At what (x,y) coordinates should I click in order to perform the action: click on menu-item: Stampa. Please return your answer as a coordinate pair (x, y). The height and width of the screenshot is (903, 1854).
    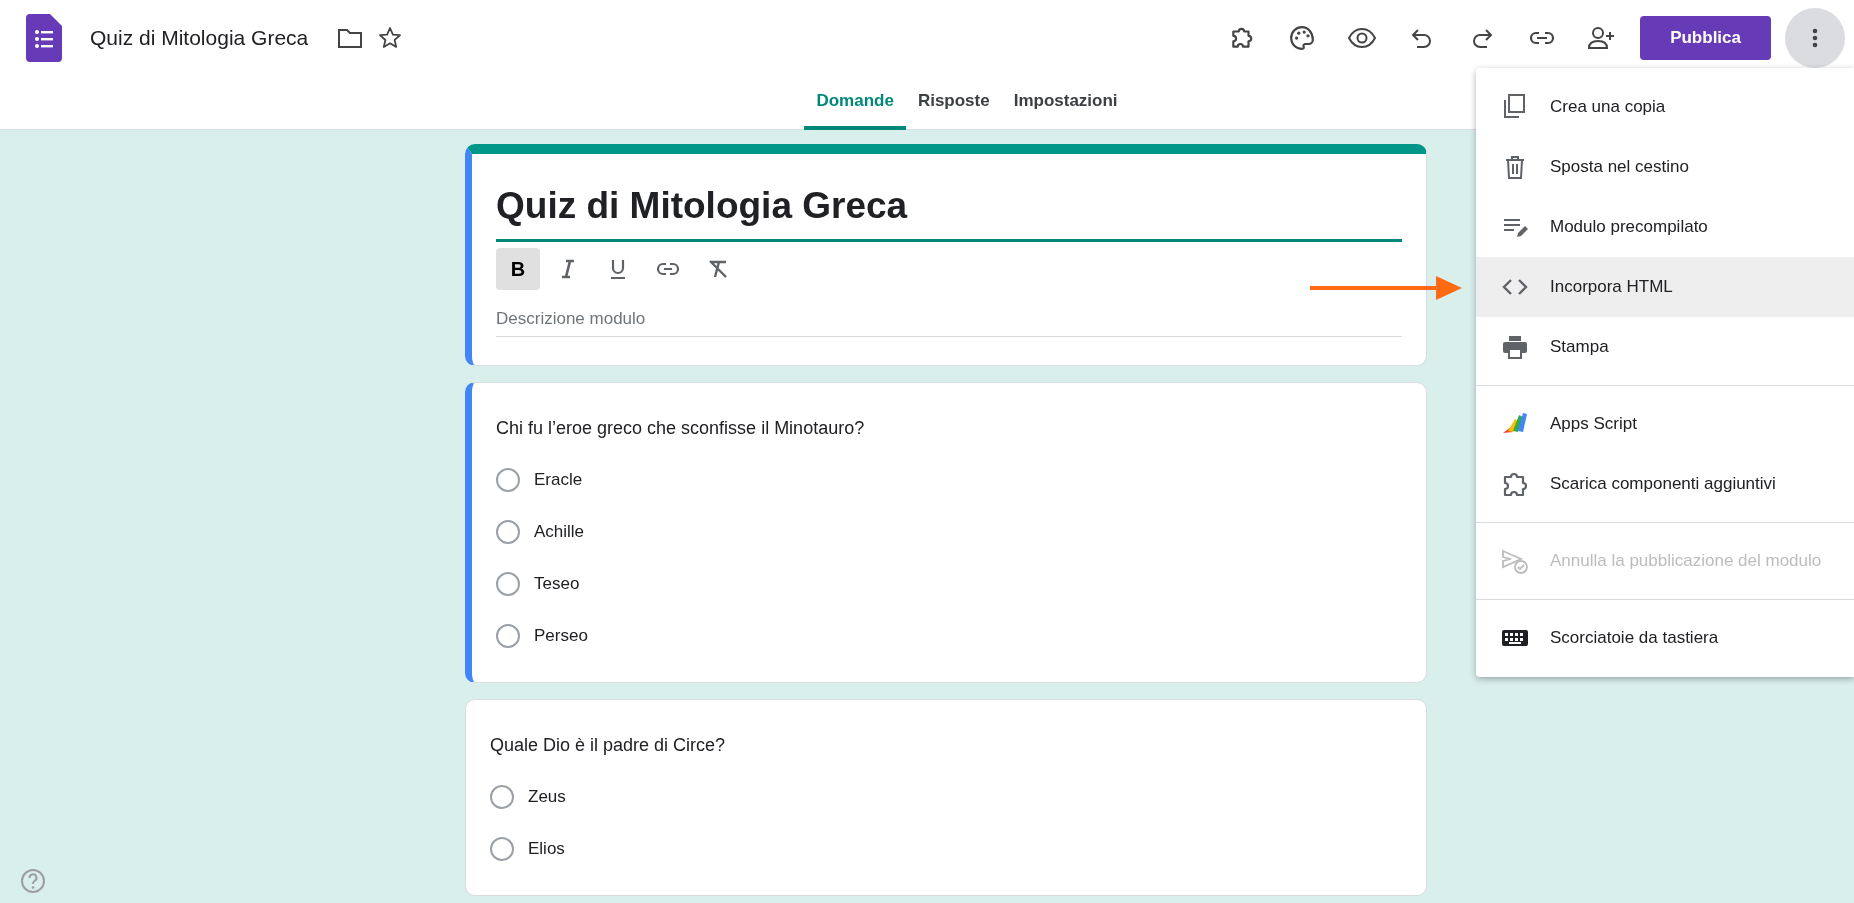
    Looking at the image, I should click on (1665, 347).